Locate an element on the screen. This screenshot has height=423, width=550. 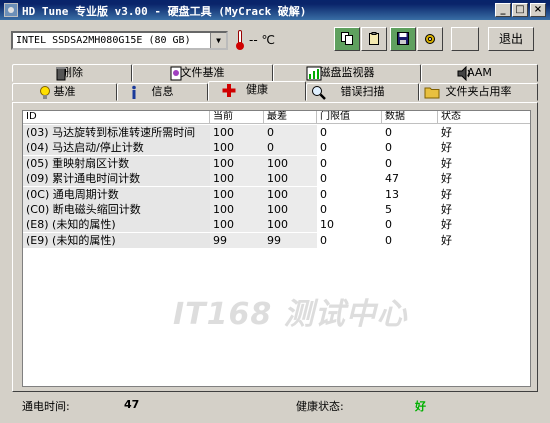
floppy-disk-icon is located at coordinates (403, 38).